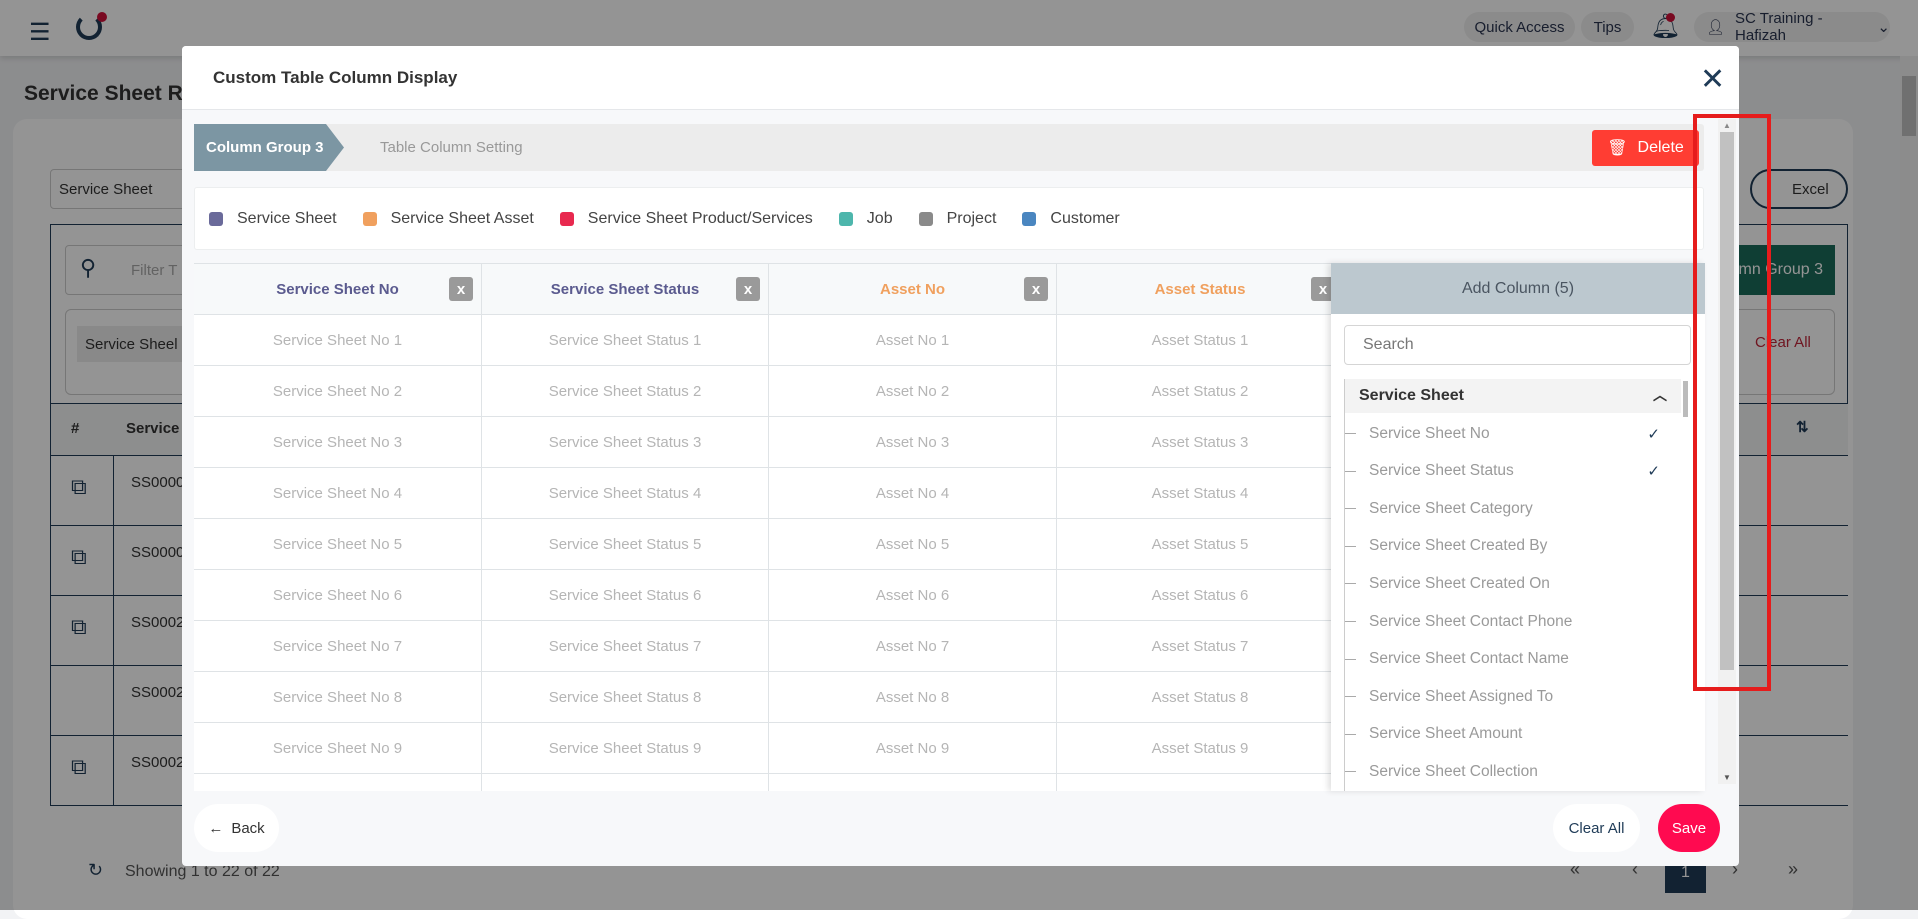 This screenshot has height=919, width=1918. What do you see at coordinates (1685, 399) in the screenshot?
I see `list-scrollbar` at bounding box center [1685, 399].